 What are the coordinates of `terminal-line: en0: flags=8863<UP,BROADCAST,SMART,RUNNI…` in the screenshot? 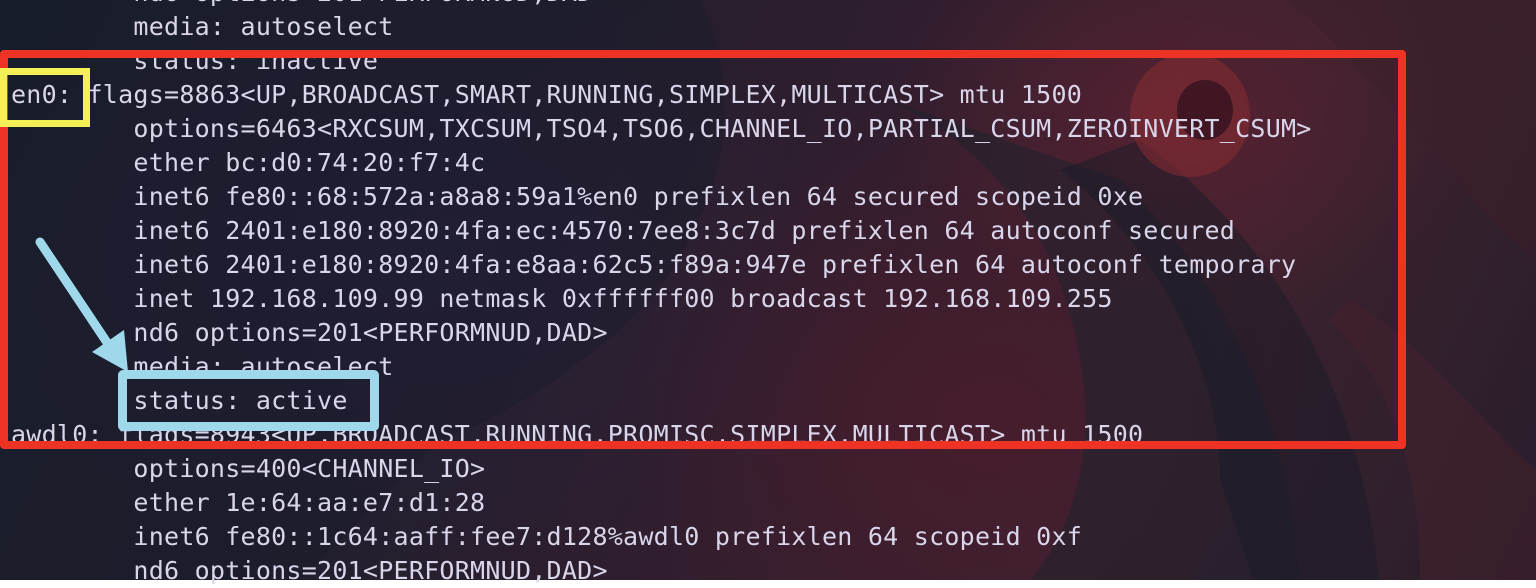 It's located at (547, 94).